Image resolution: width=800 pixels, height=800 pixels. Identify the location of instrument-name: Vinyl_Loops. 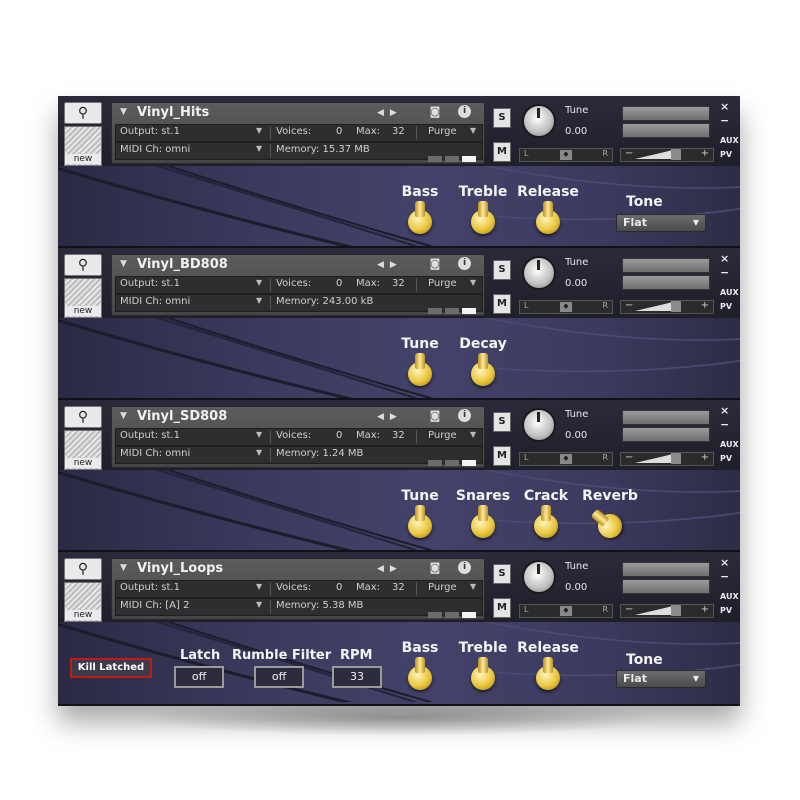
(180, 568).